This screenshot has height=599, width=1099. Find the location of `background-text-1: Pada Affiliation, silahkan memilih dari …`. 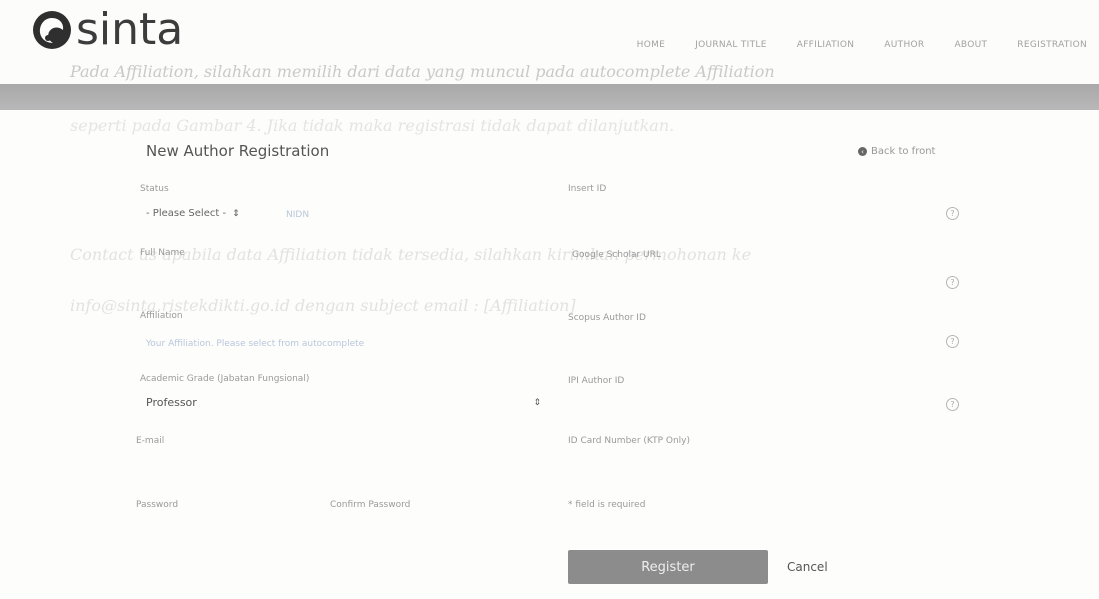

background-text-1: Pada Affiliation, silahkan memilih dari … is located at coordinates (422, 71).